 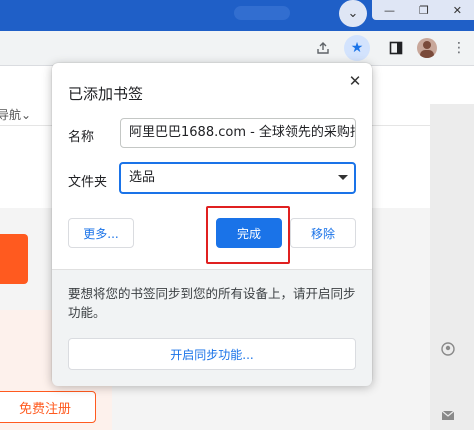 I want to click on chevron-down-icon, so click(x=343, y=177).